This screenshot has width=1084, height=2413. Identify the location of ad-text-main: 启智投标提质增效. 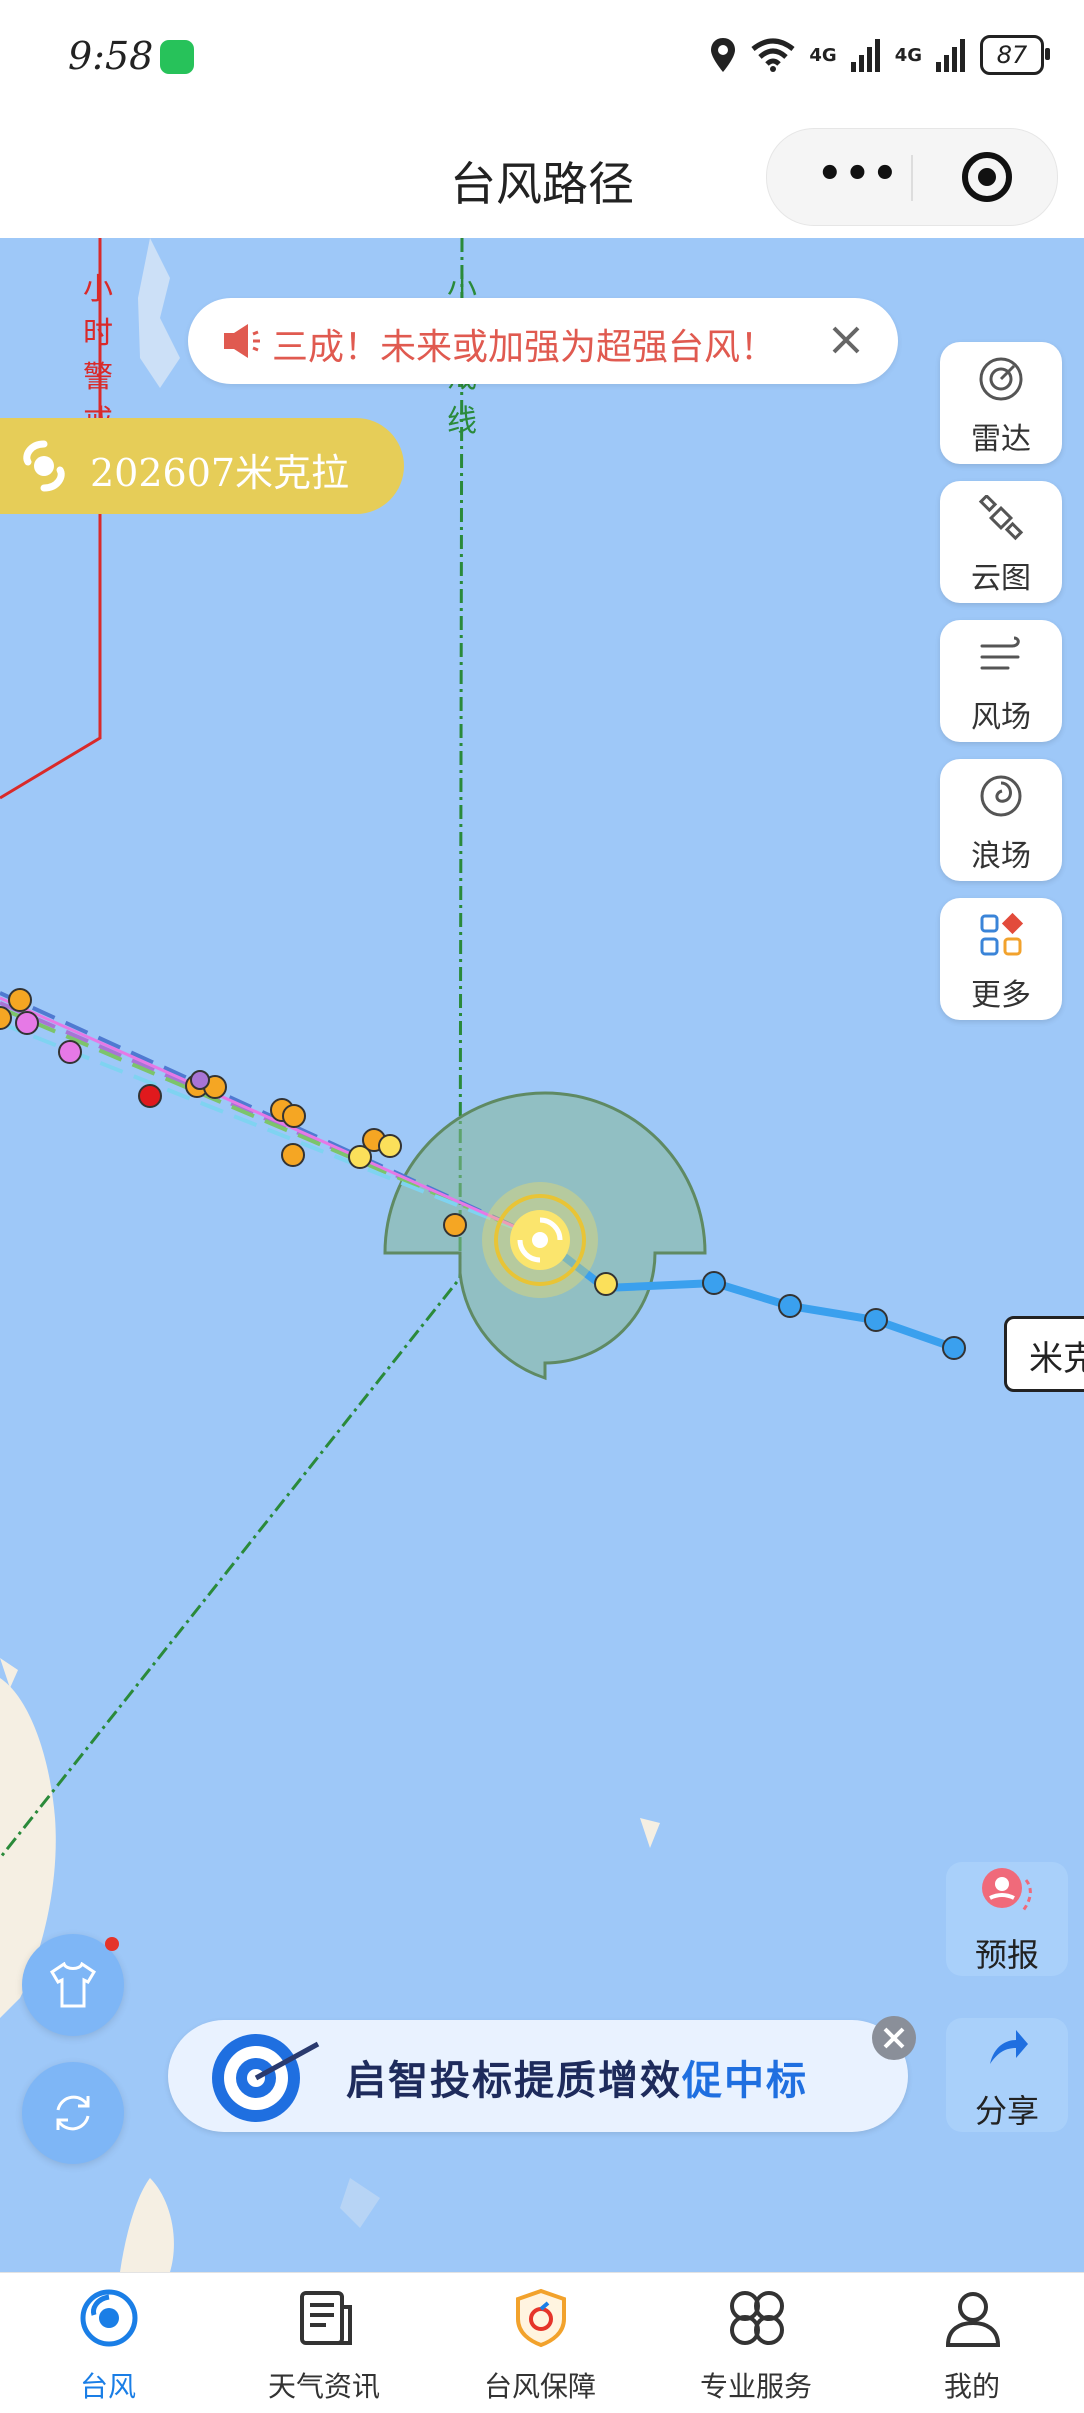
(514, 2081).